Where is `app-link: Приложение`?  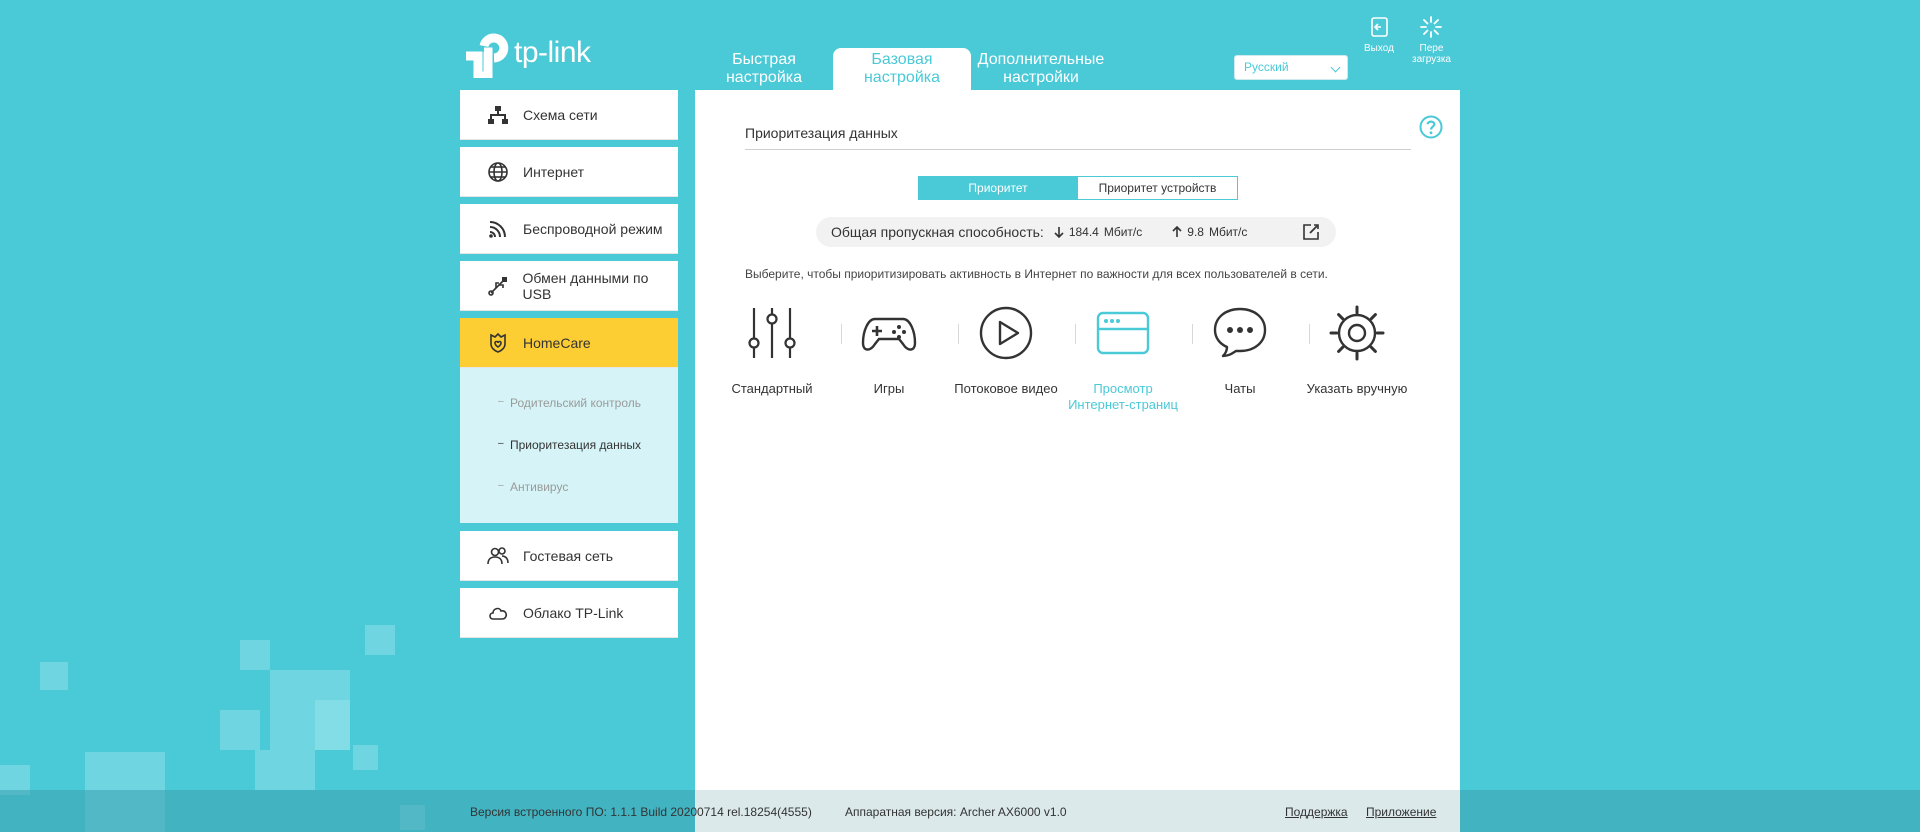
app-link: Приложение is located at coordinates (1401, 812).